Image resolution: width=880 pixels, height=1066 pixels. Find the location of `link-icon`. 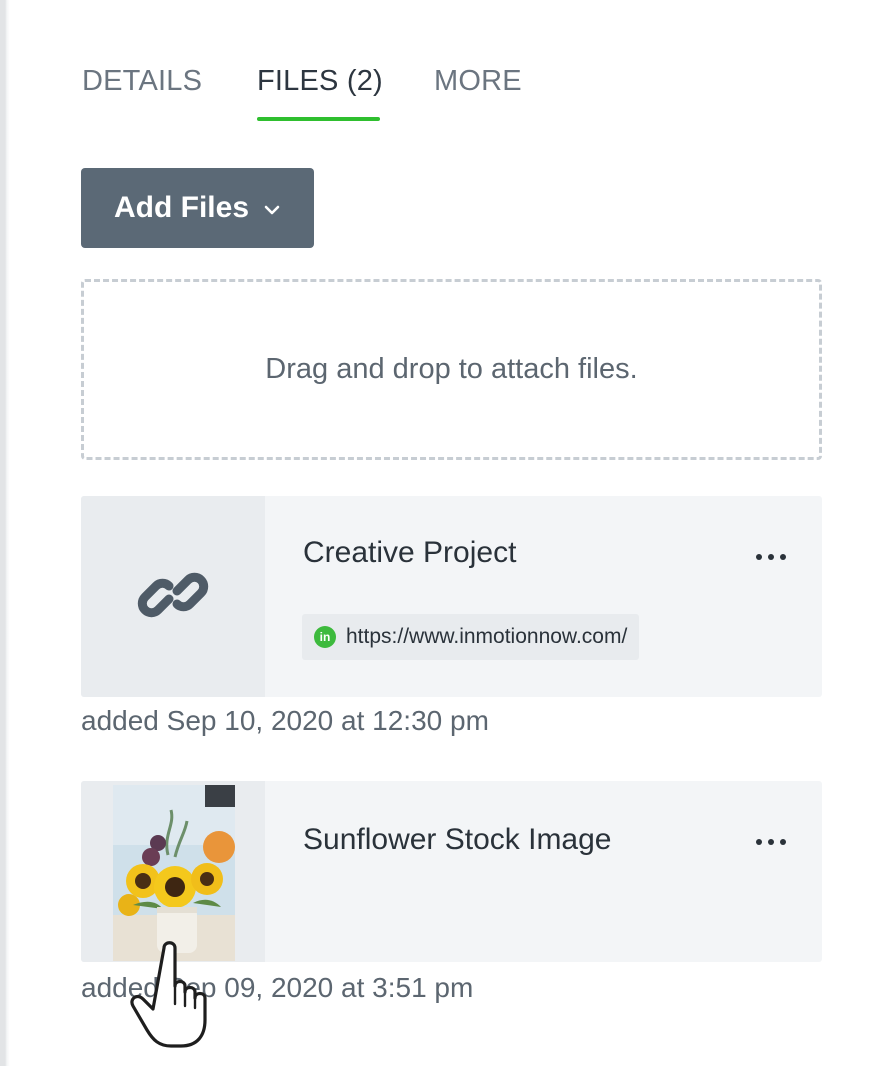

link-icon is located at coordinates (173, 595).